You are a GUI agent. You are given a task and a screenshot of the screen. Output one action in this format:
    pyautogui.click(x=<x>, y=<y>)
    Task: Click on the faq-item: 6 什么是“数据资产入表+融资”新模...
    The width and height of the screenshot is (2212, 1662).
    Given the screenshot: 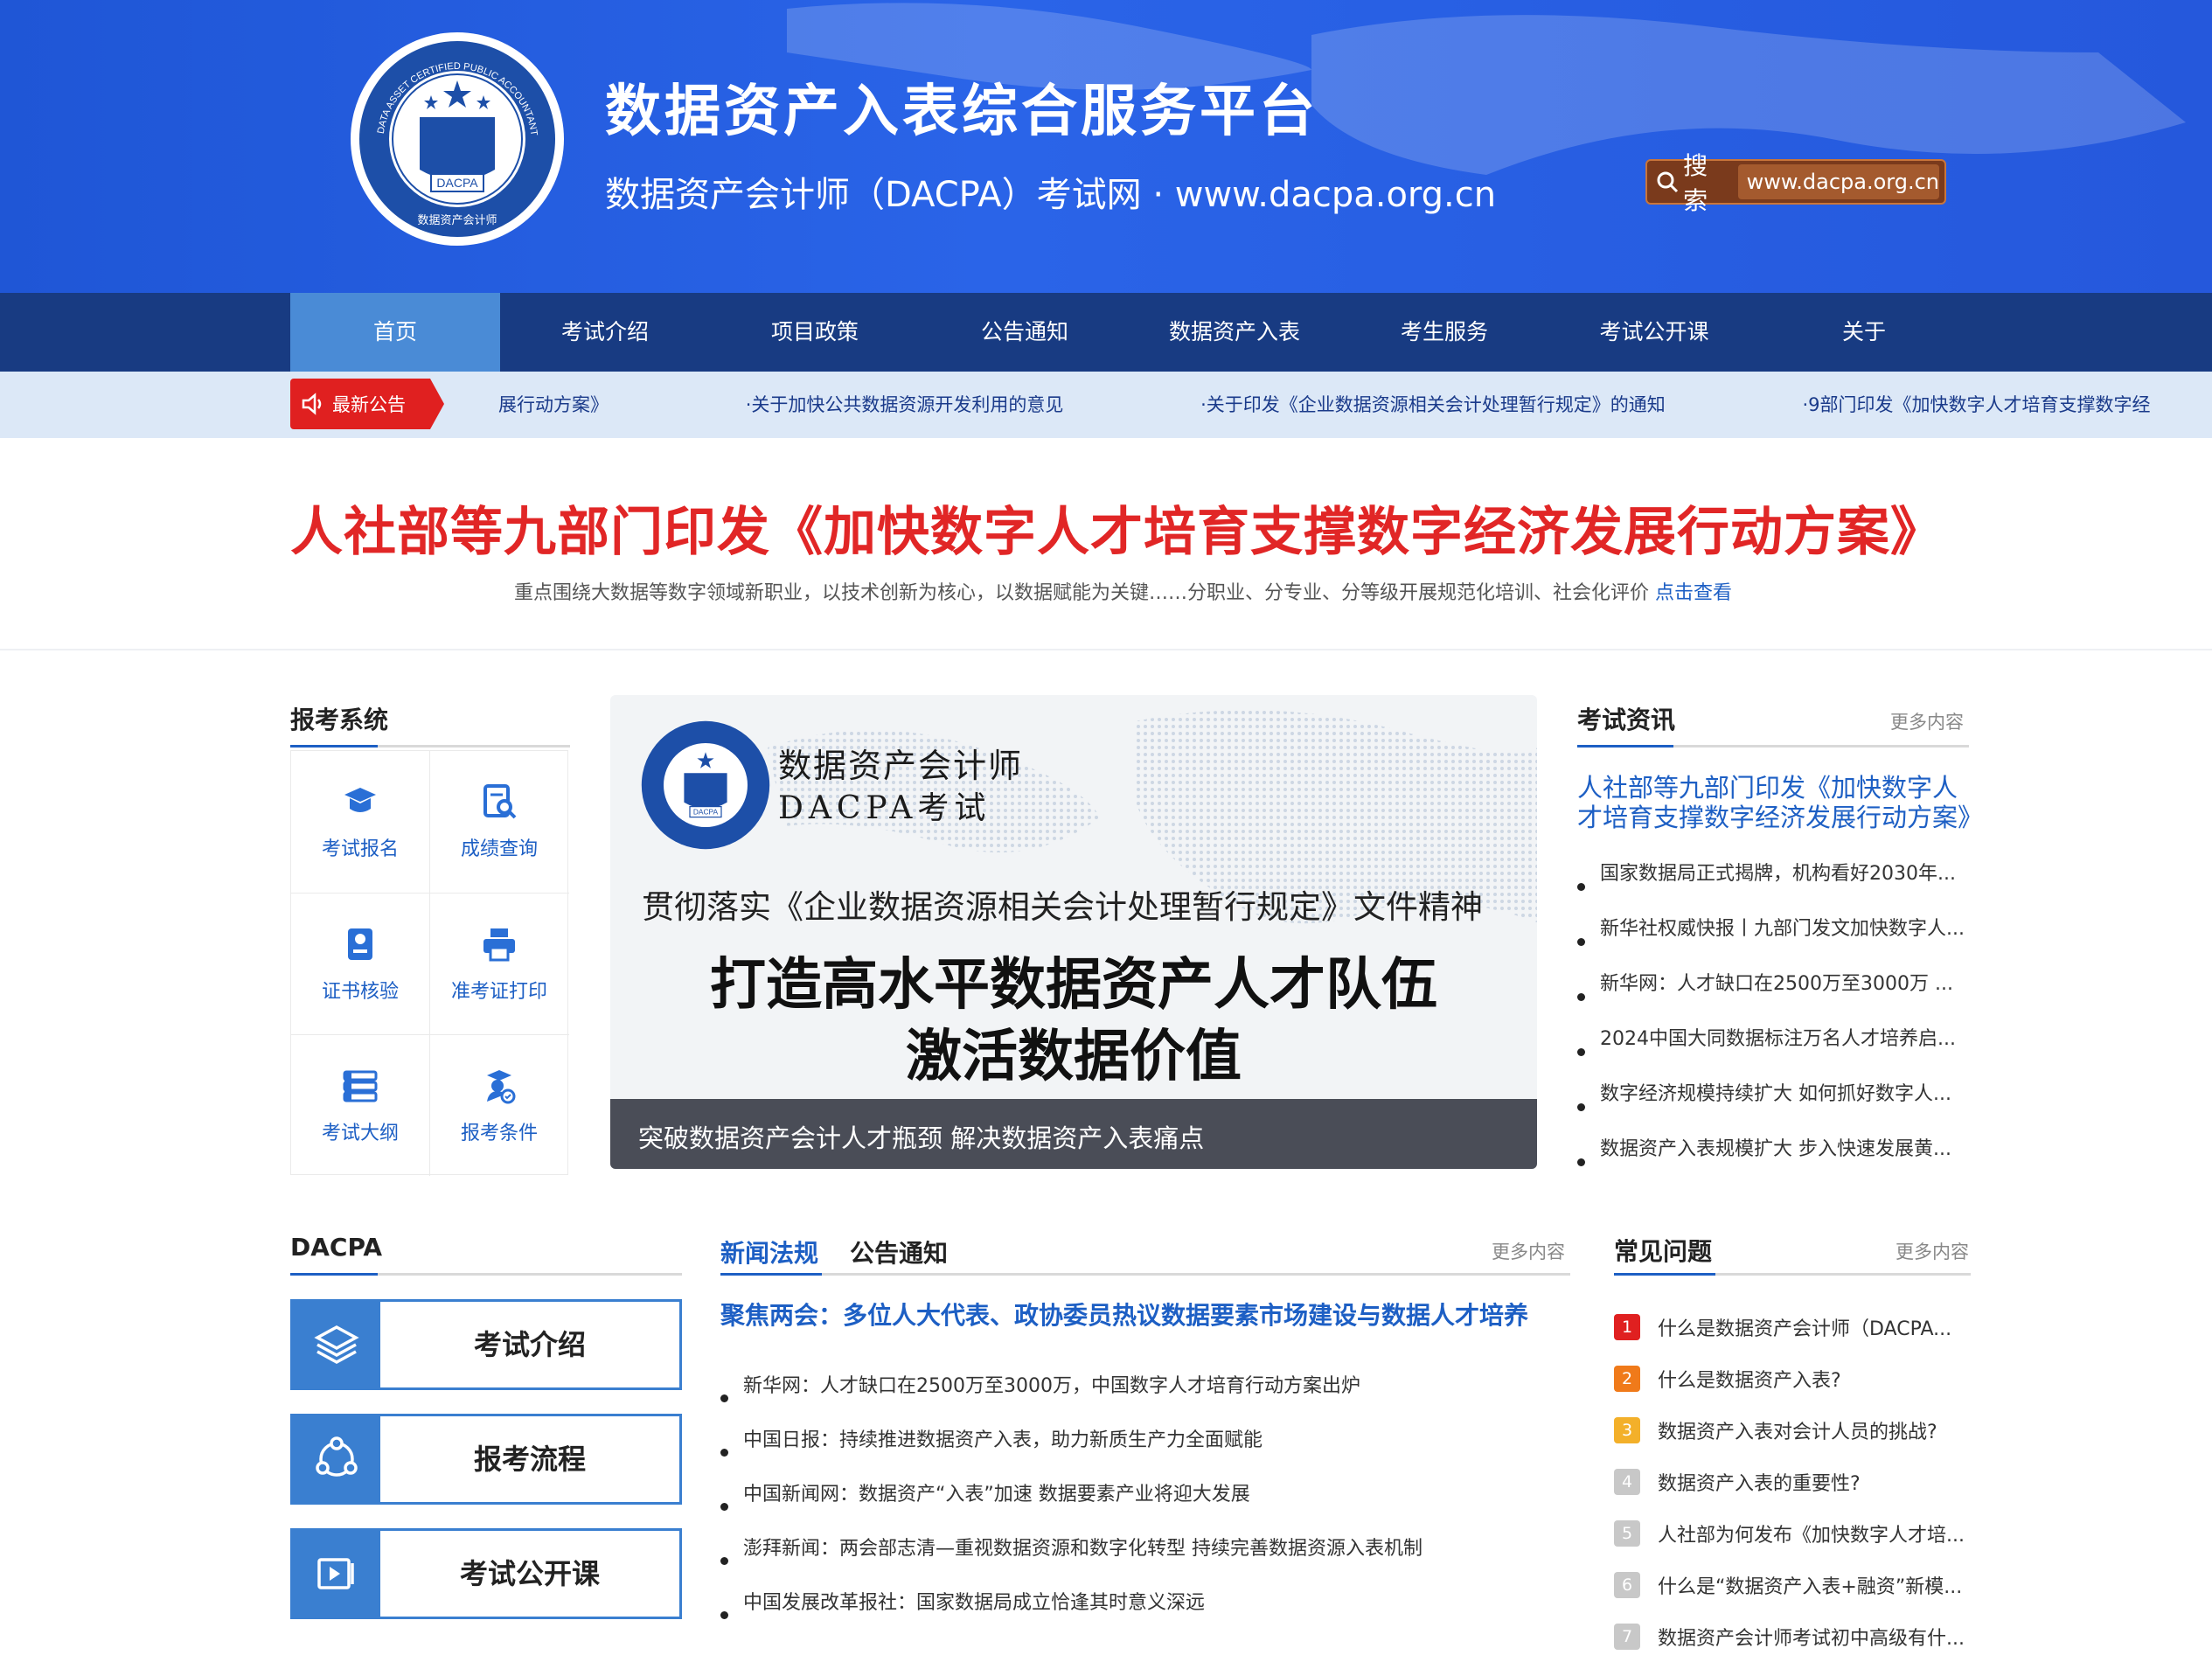 What is the action you would take?
    pyautogui.click(x=1789, y=1584)
    